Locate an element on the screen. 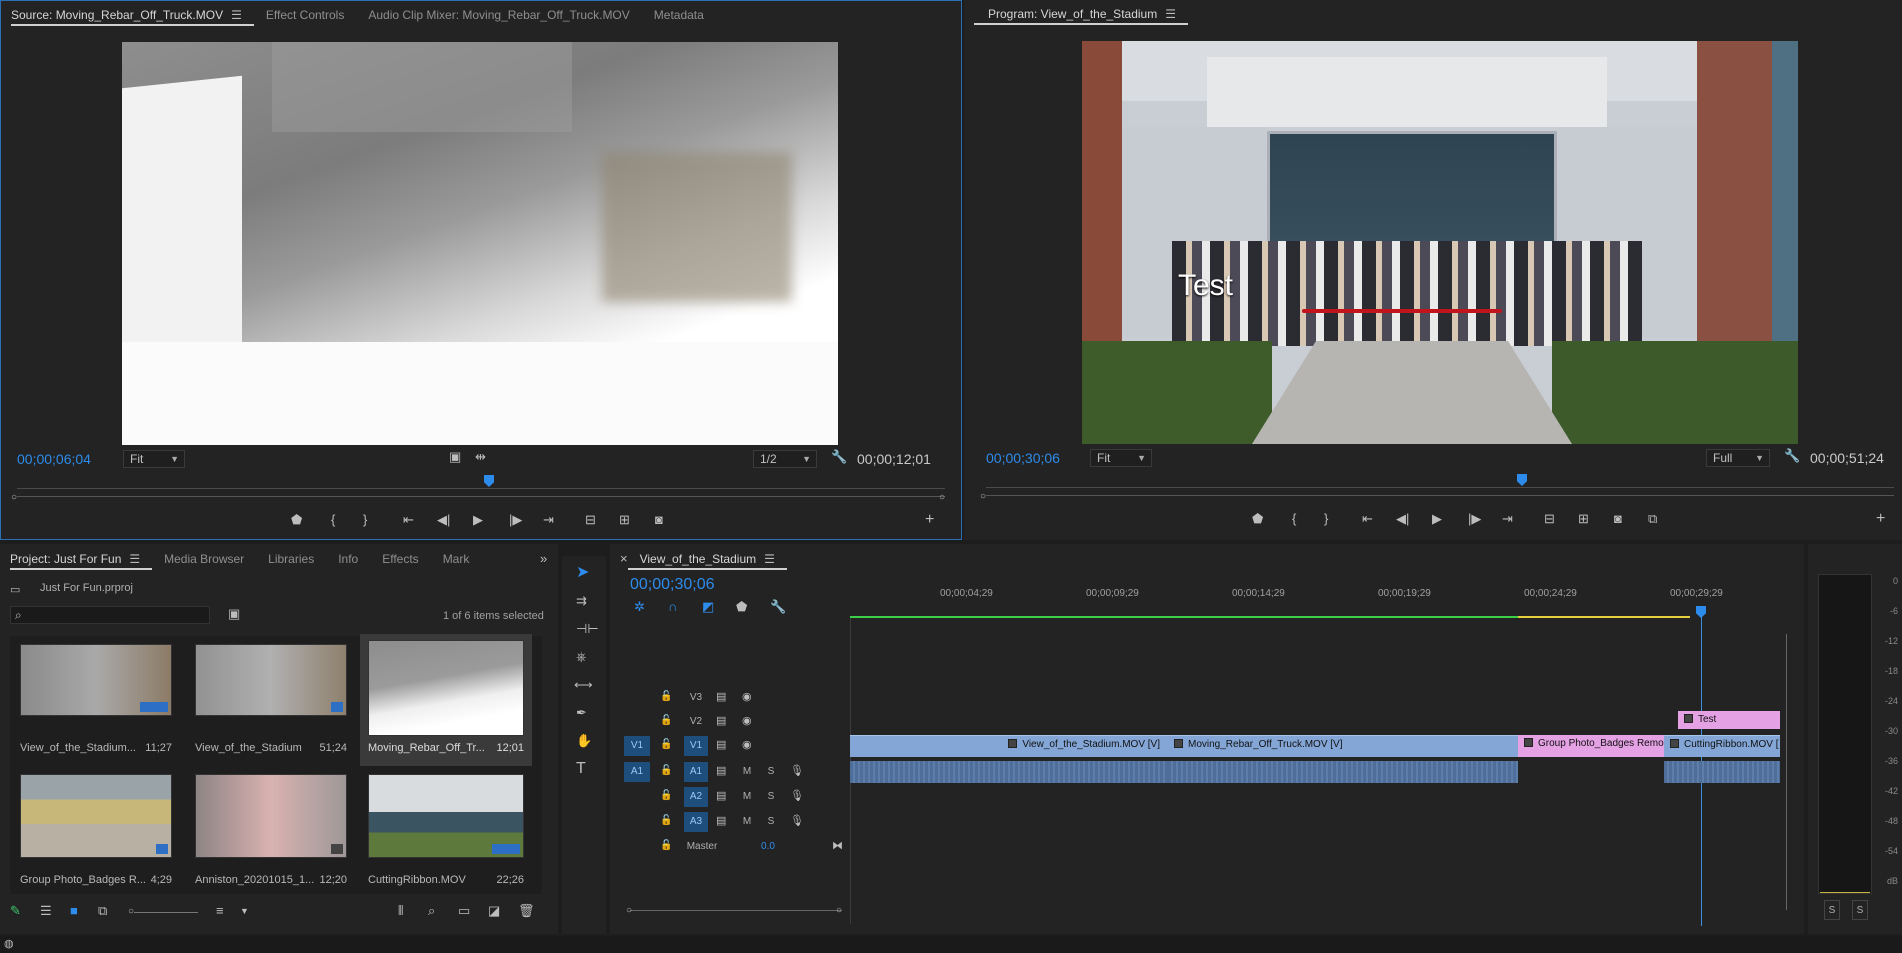 This screenshot has width=1902, height=953. automate-to-sequence-icon: ⫴ is located at coordinates (400, 911).